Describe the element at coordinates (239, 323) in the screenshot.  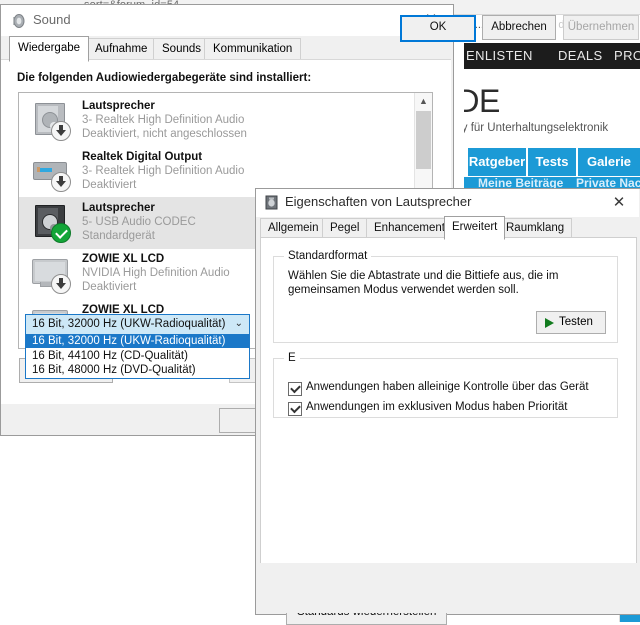
I see `chevron-down-icon: ⌄` at that location.